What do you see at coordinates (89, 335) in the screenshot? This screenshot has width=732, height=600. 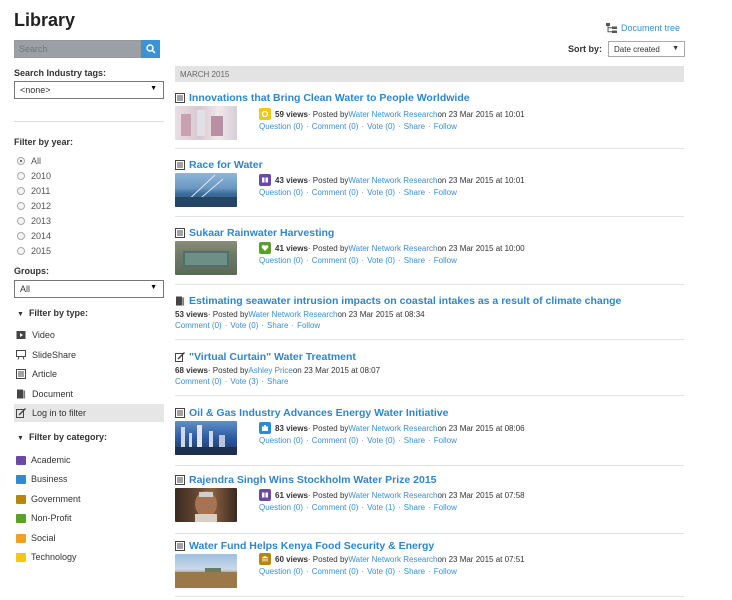 I see `type-video: Video` at bounding box center [89, 335].